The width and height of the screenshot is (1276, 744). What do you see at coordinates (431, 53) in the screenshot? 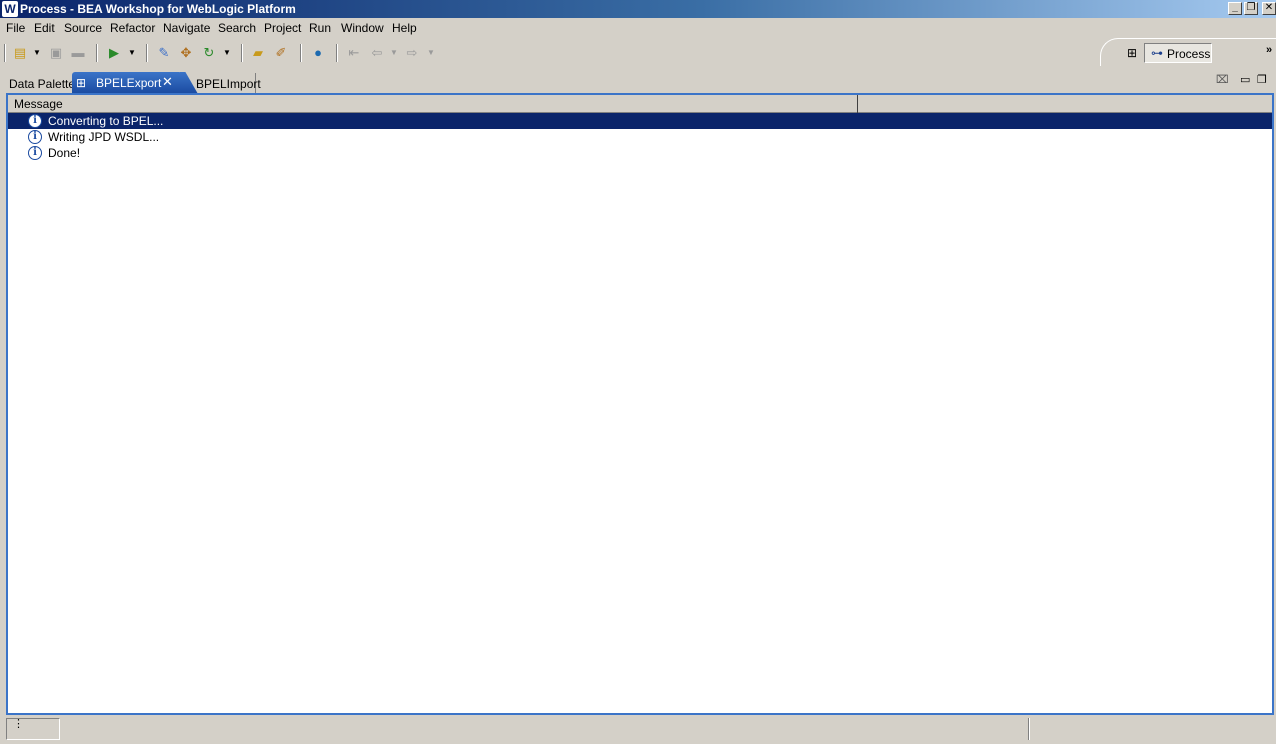
I see `forward-dropdown-arrow: ▼` at bounding box center [431, 53].